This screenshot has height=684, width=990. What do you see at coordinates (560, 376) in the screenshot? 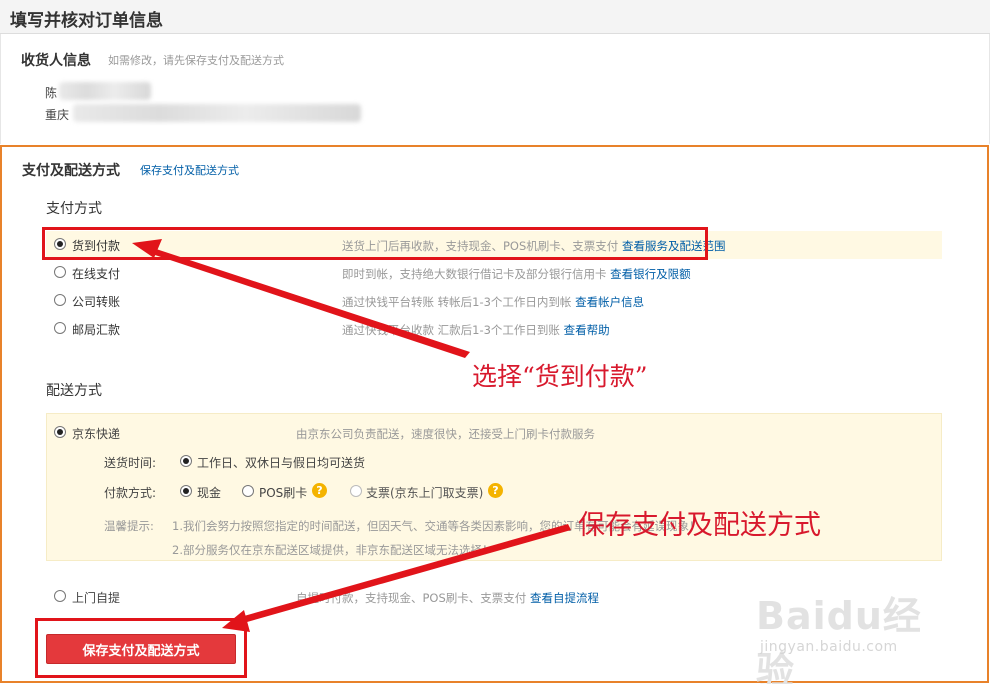
I see `annotation-select-cod: 选择“货到付款”` at bounding box center [560, 376].